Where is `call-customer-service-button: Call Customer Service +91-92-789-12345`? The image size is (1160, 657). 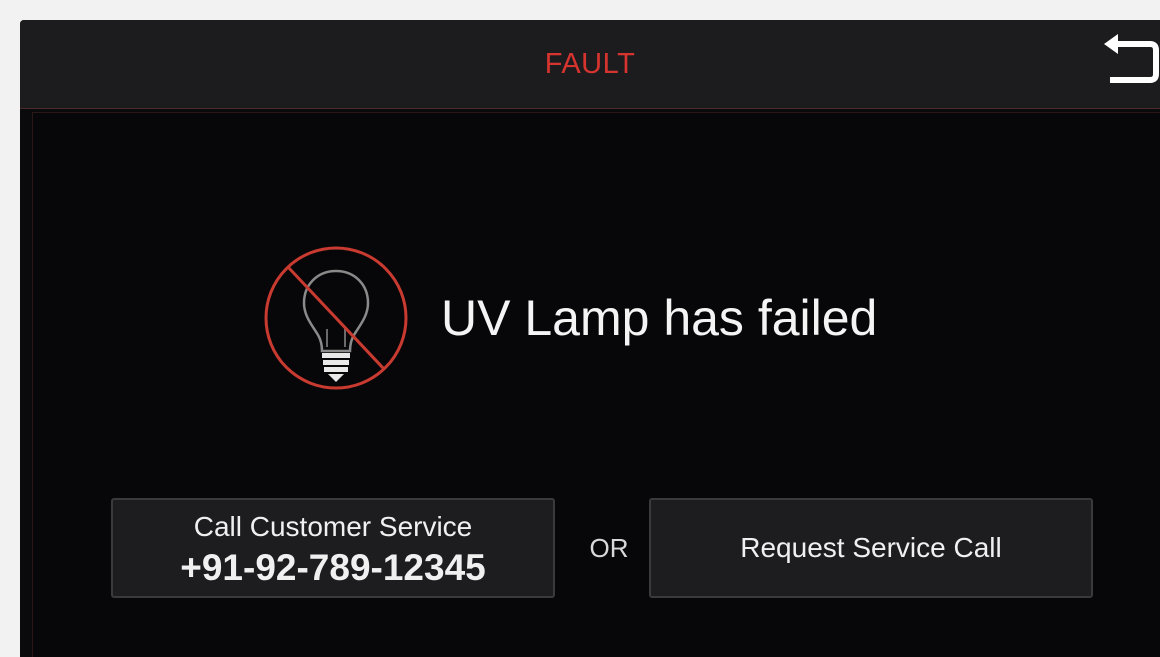 call-customer-service-button: Call Customer Service +91-92-789-12345 is located at coordinates (333, 548).